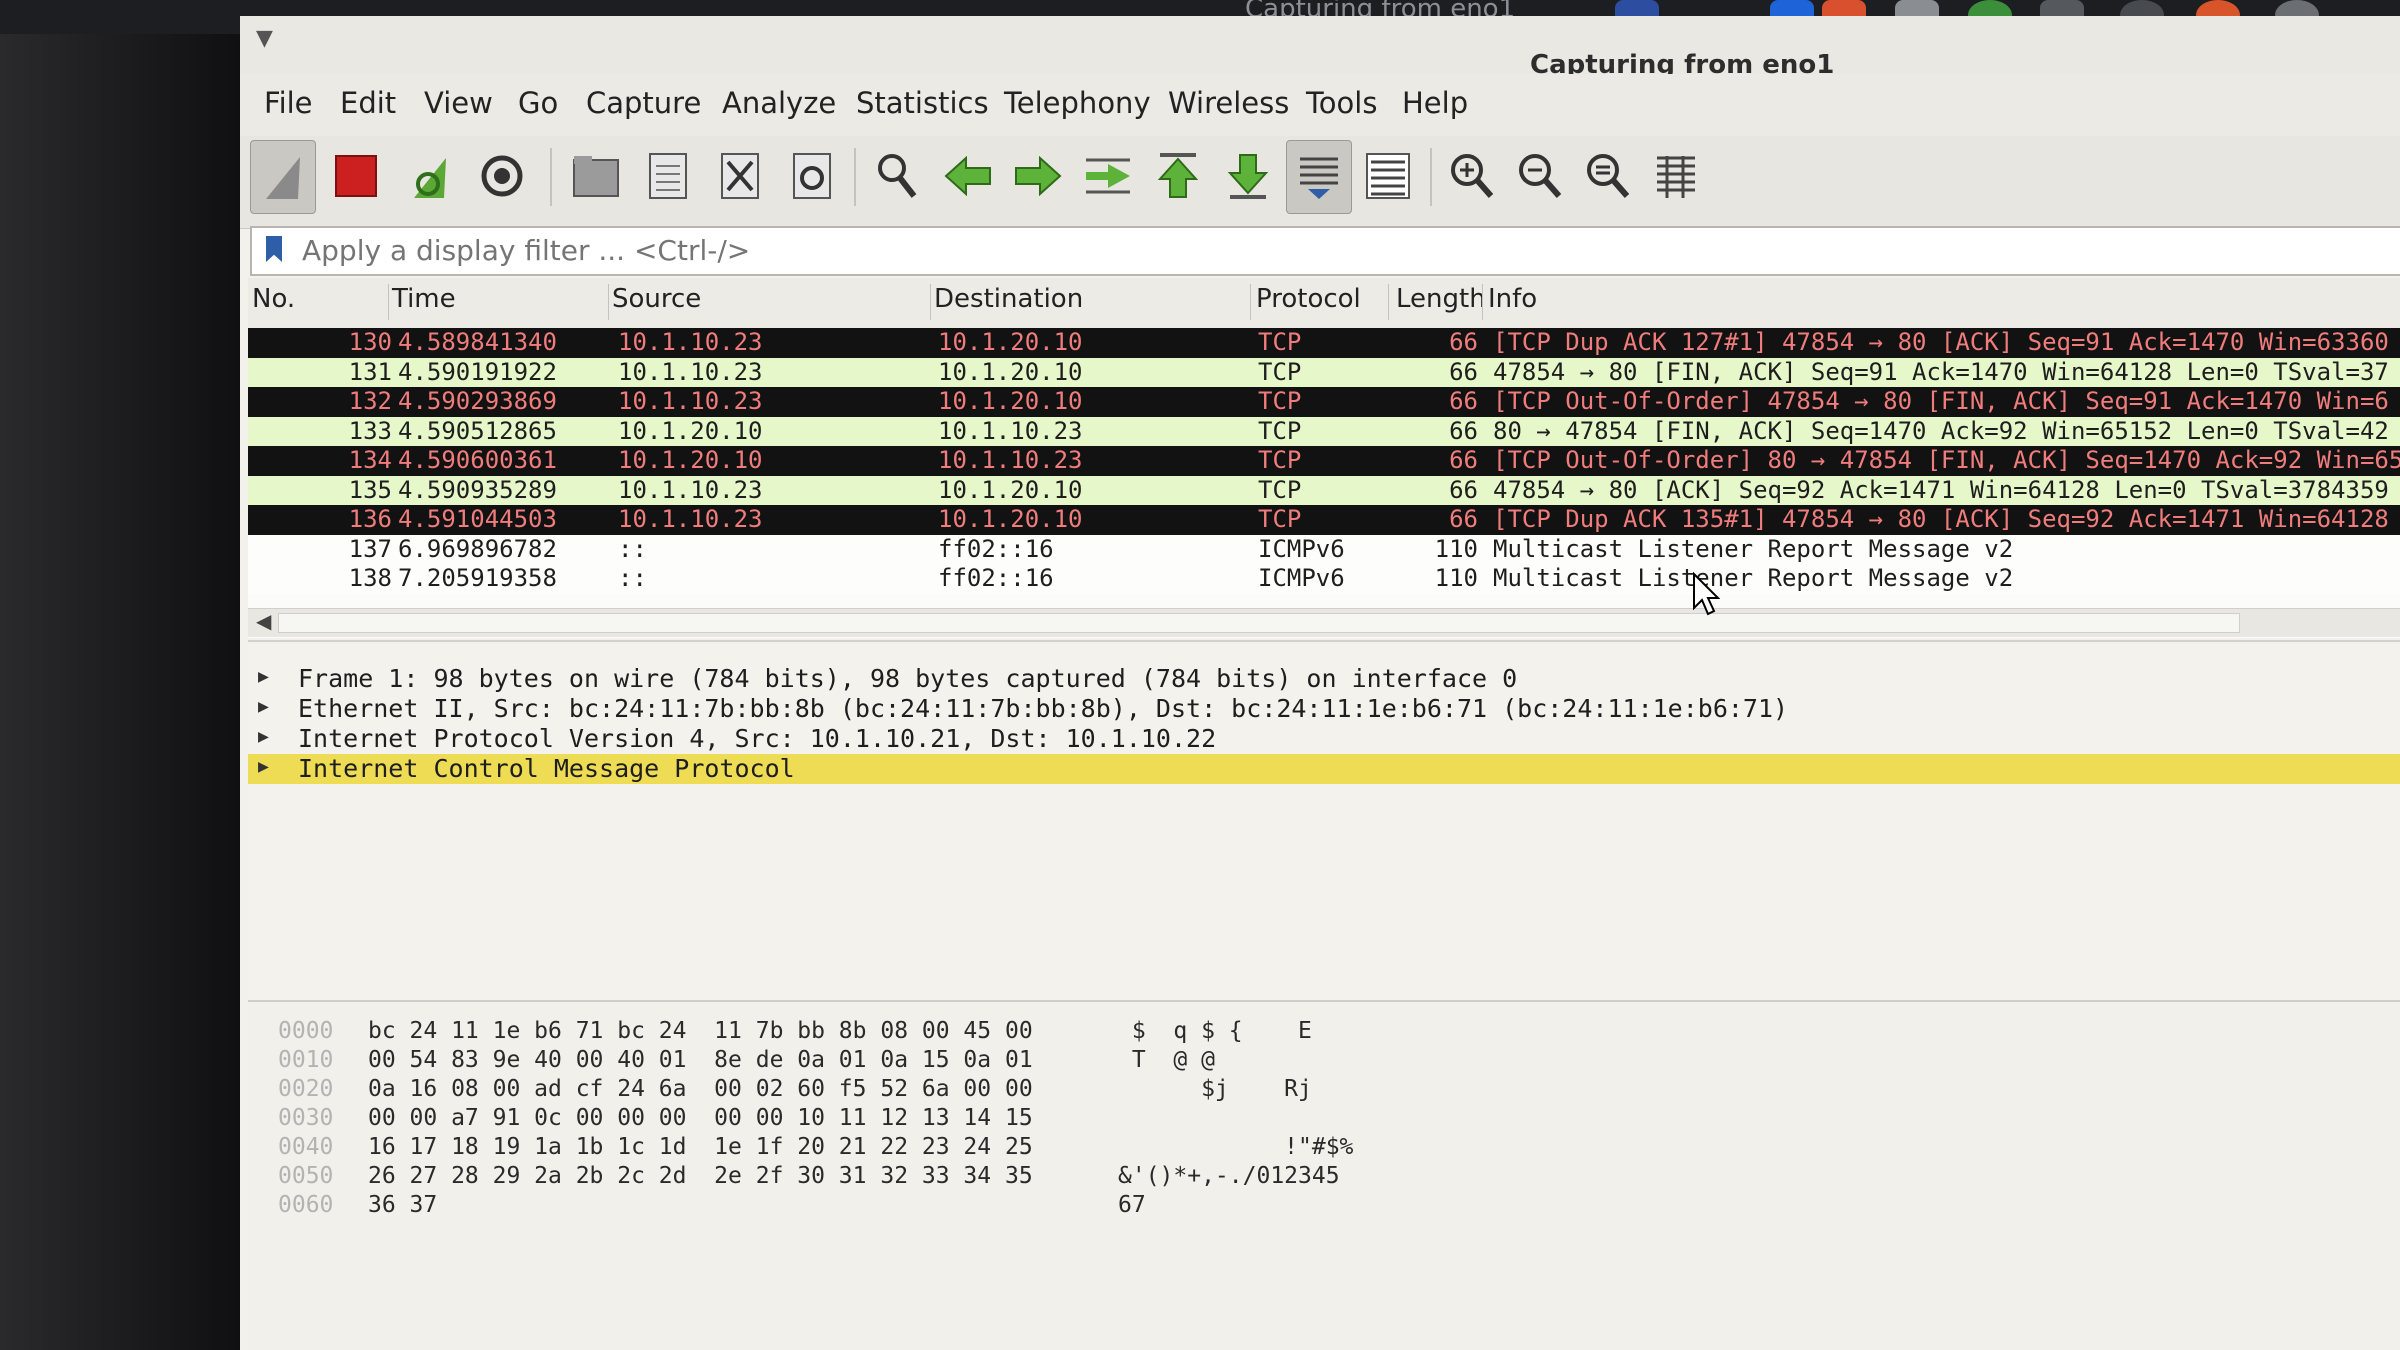 This screenshot has height=1350, width=2400. I want to click on byte-ascii: $j Rj, so click(1215, 1090).